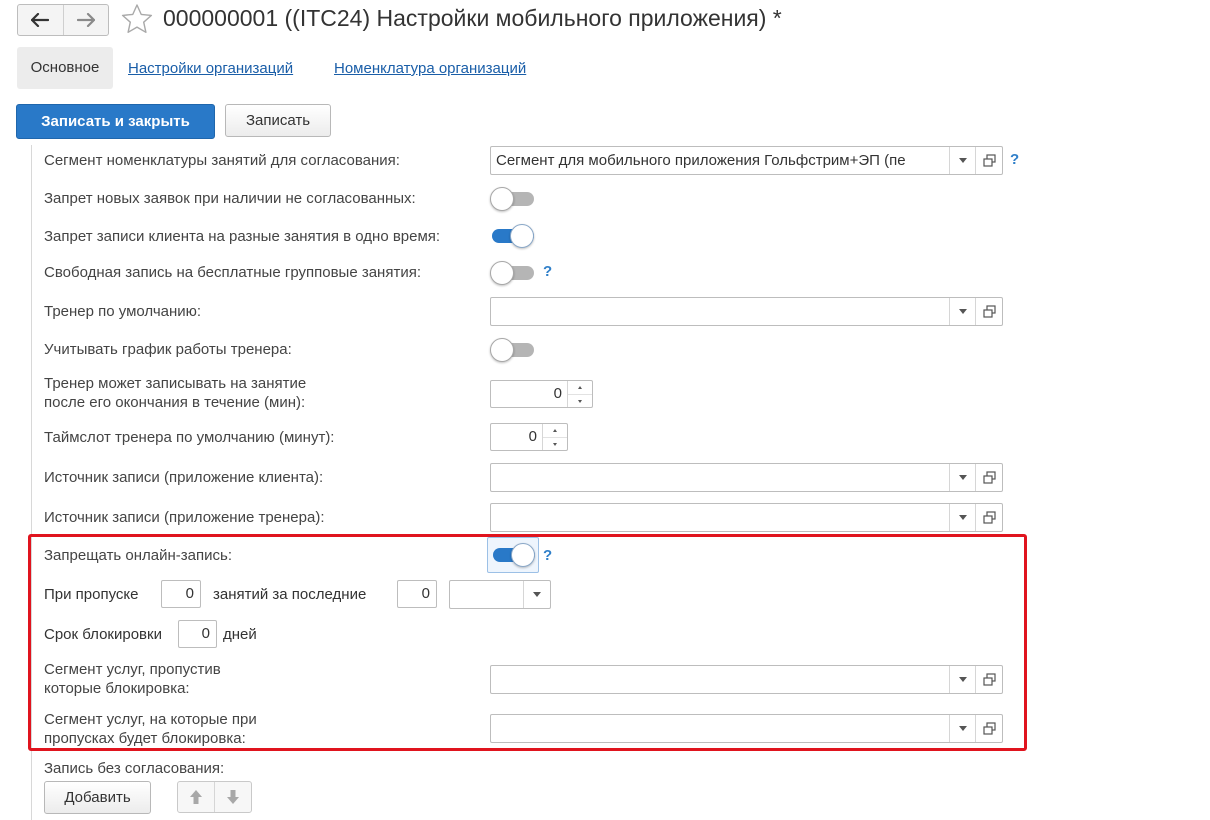  I want to click on segment-skipped-dropdown, so click(962, 679).